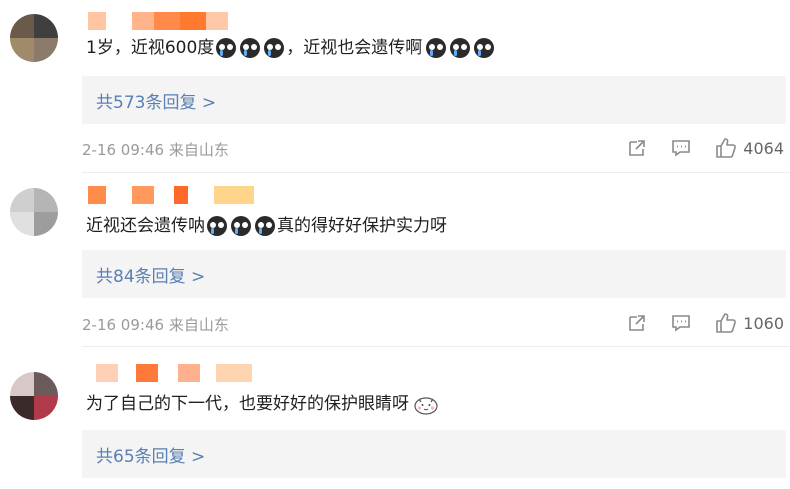 The width and height of the screenshot is (790, 489). What do you see at coordinates (693, 148) in the screenshot?
I see `comment-actions: 4064` at bounding box center [693, 148].